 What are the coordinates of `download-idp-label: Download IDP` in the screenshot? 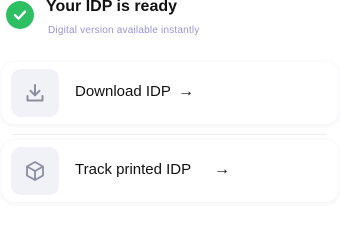 It's located at (123, 91).